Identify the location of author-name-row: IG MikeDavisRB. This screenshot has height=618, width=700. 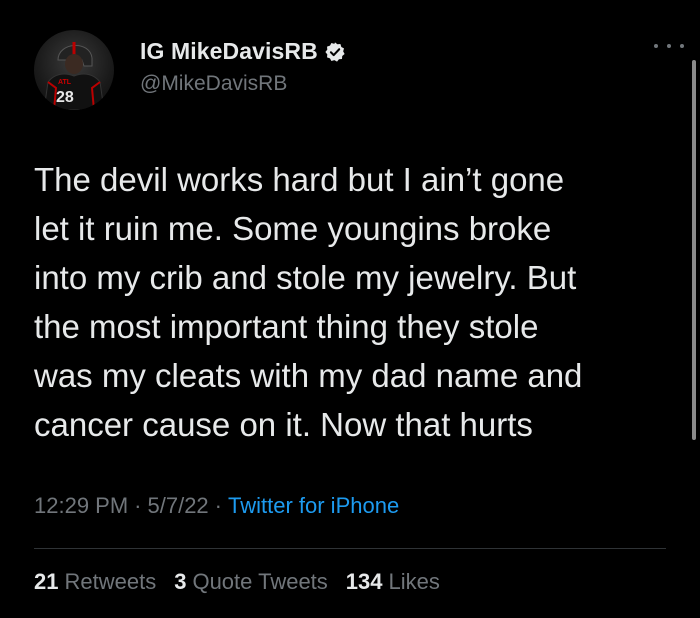
(243, 51).